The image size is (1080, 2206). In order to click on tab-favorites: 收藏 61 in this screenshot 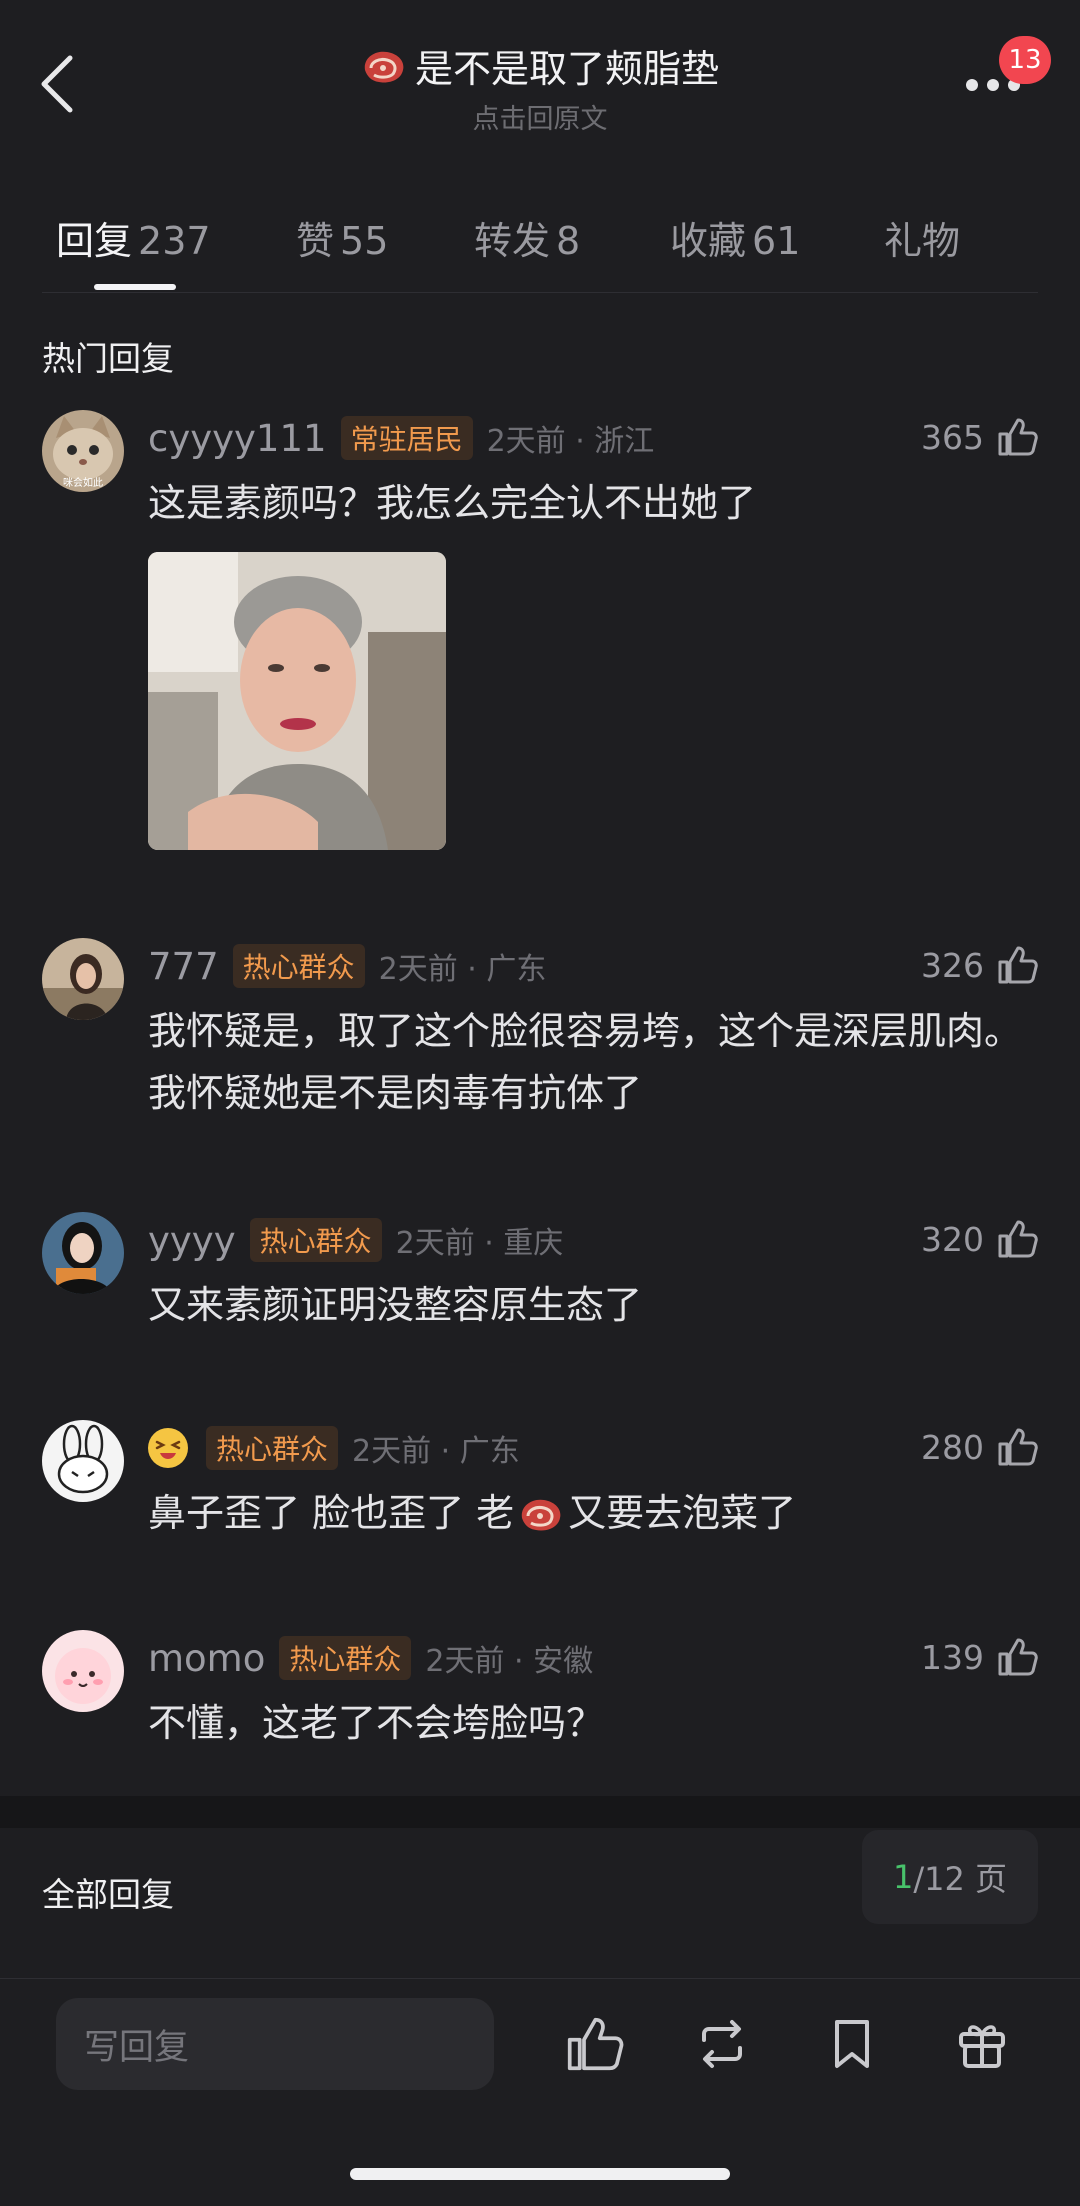, I will do `click(735, 237)`.